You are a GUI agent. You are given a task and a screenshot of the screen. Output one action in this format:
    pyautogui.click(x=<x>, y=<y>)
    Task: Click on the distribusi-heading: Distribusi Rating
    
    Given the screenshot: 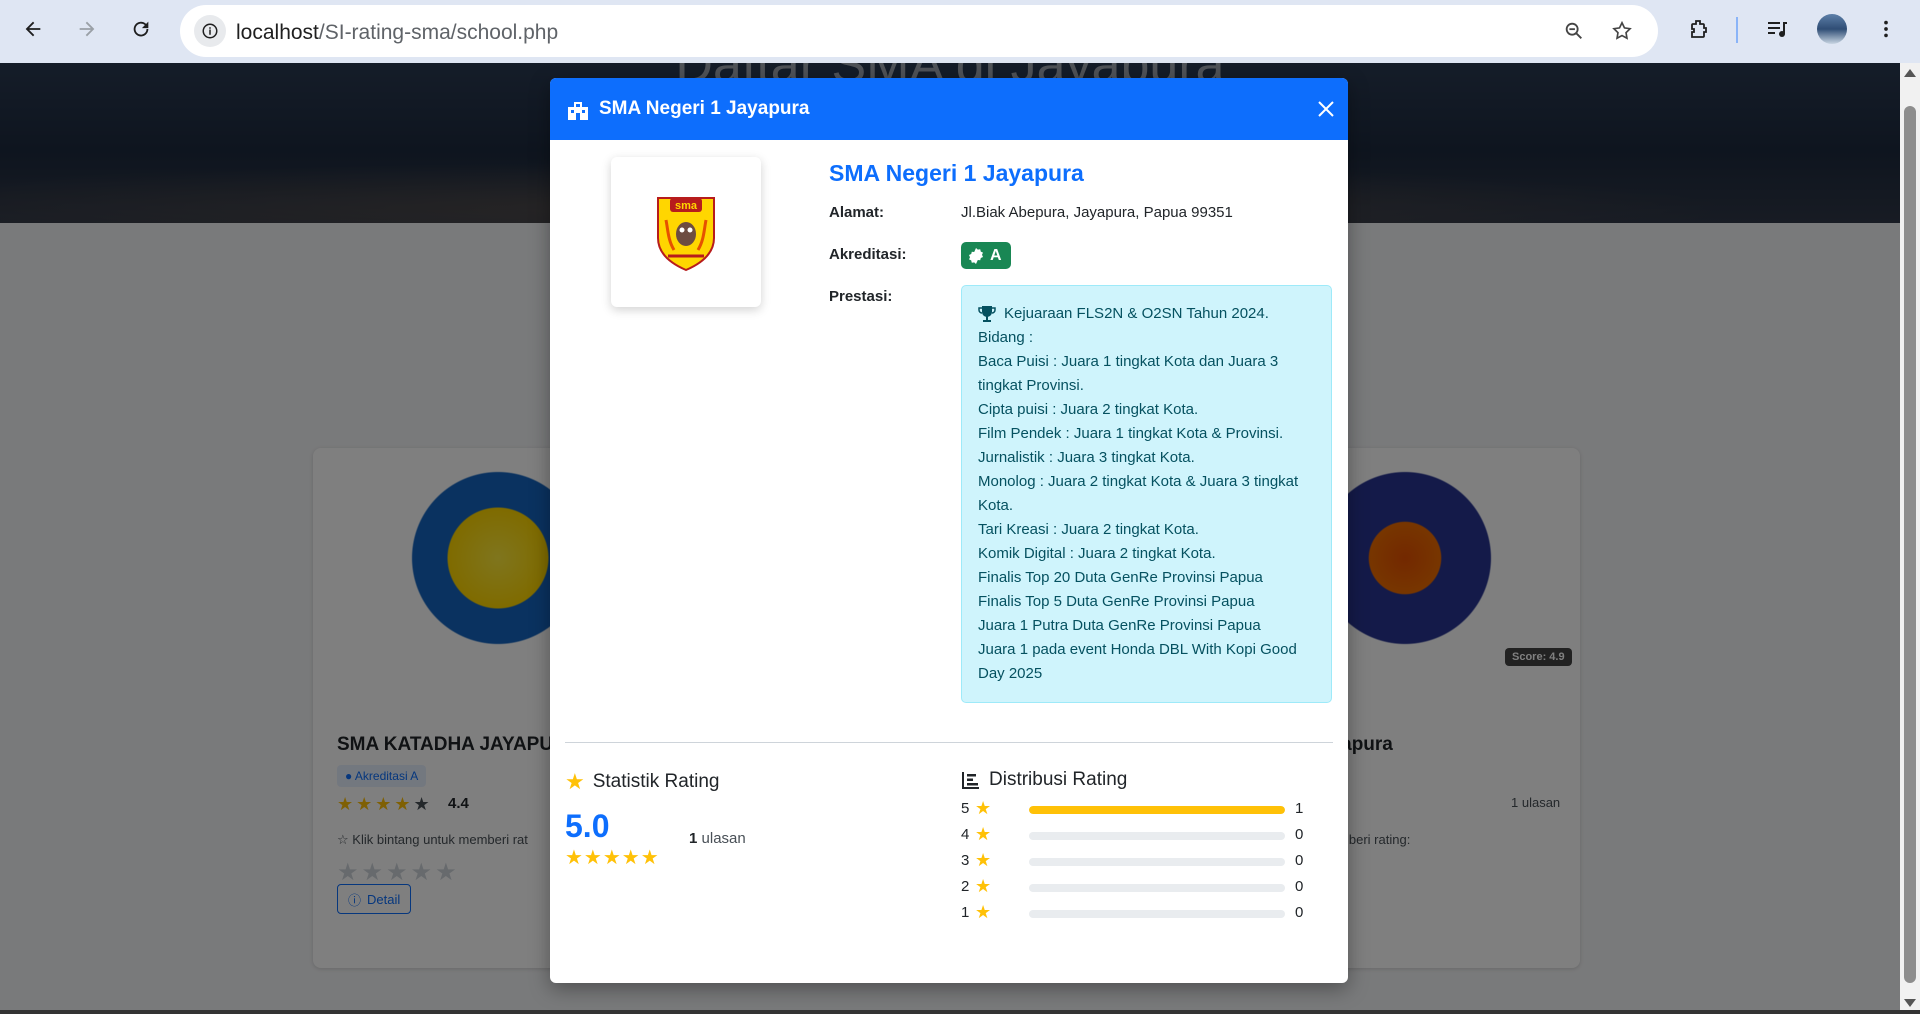 What is the action you would take?
    pyautogui.click(x=1044, y=780)
    